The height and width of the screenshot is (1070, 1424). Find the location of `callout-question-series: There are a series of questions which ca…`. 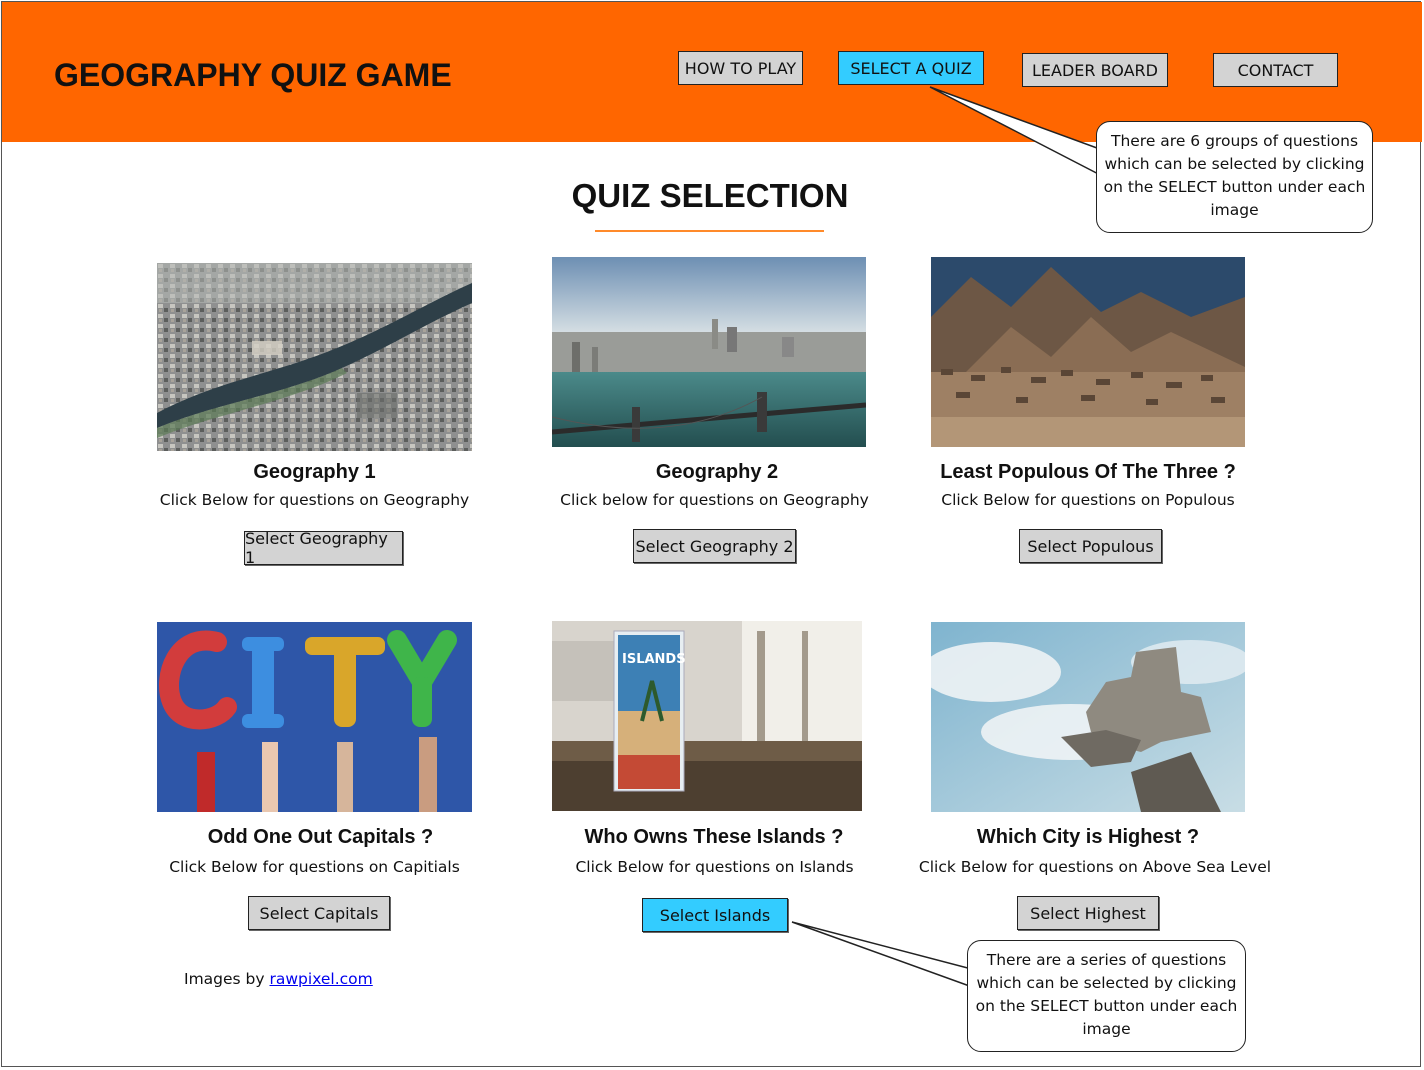

callout-question-series: There are a series of questions which ca… is located at coordinates (1106, 996).